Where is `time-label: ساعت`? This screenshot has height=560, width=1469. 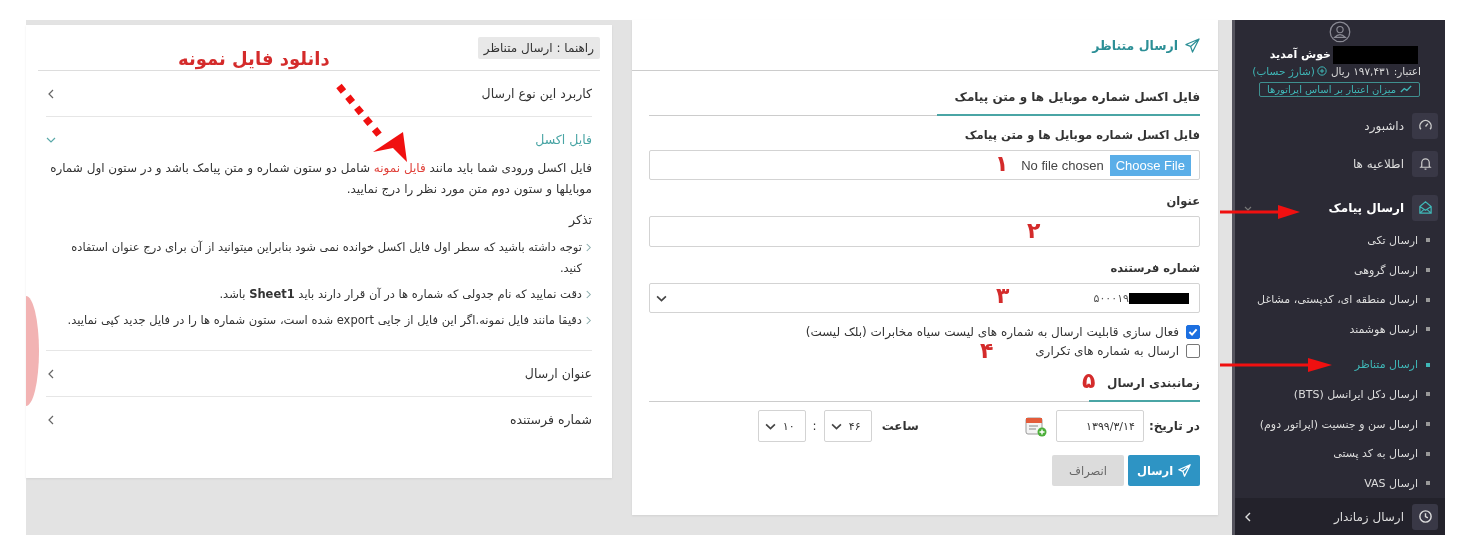 time-label: ساعت is located at coordinates (900, 426).